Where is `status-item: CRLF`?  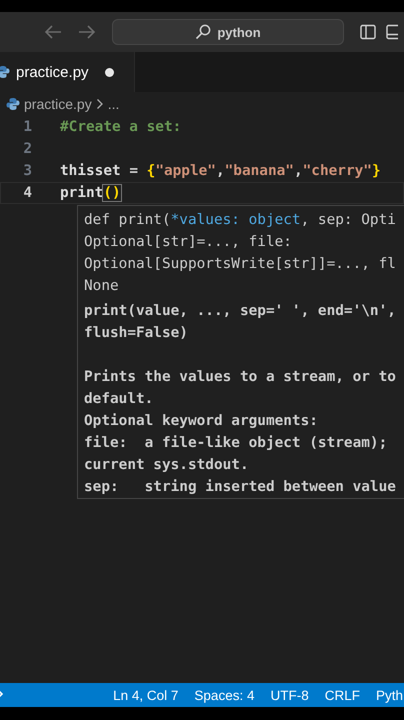 status-item: CRLF is located at coordinates (342, 695).